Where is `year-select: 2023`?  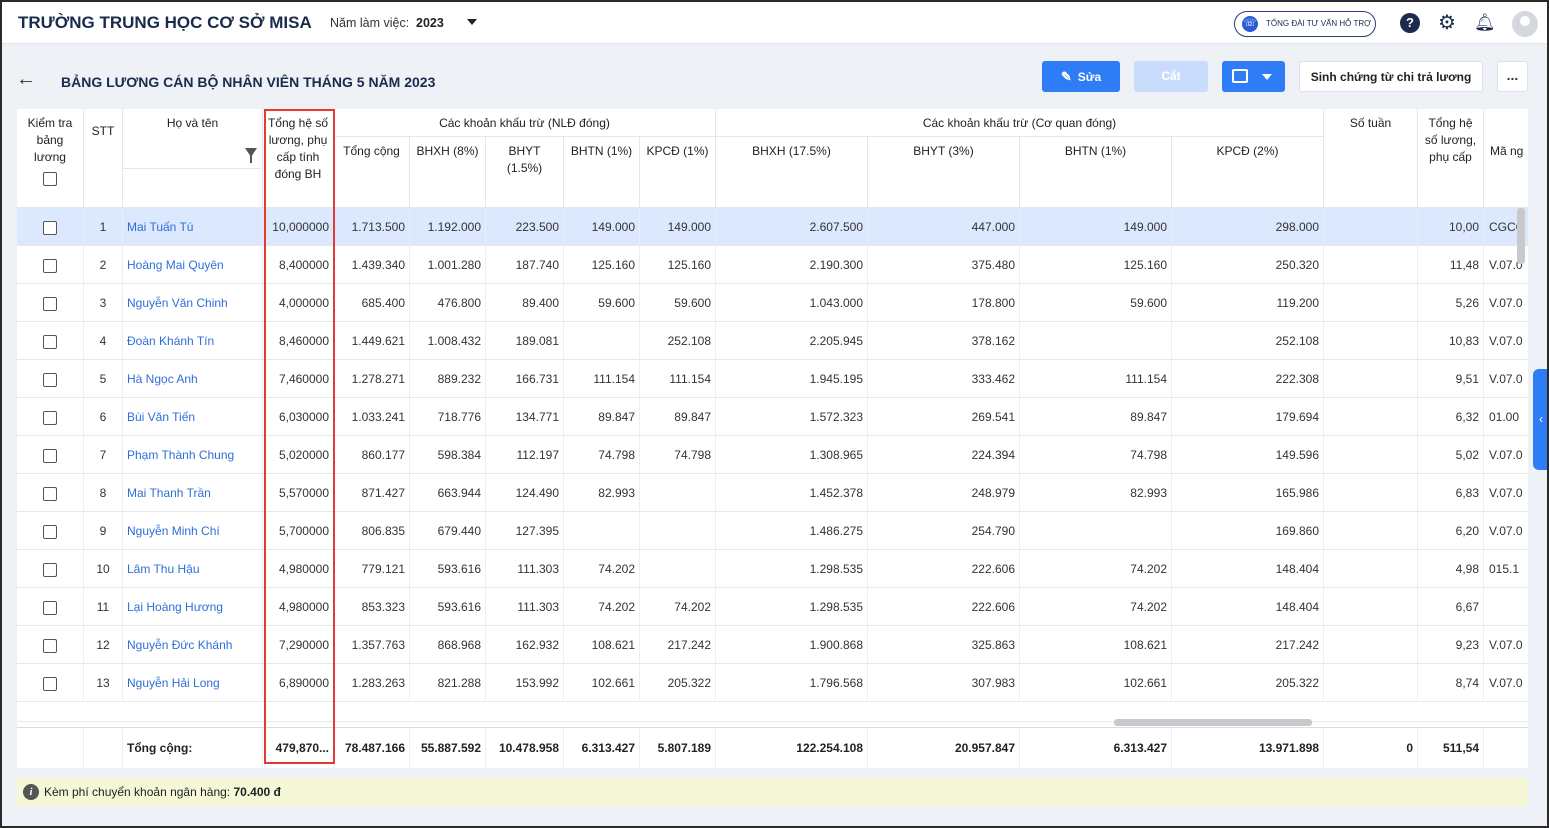
year-select: 2023 is located at coordinates (430, 23).